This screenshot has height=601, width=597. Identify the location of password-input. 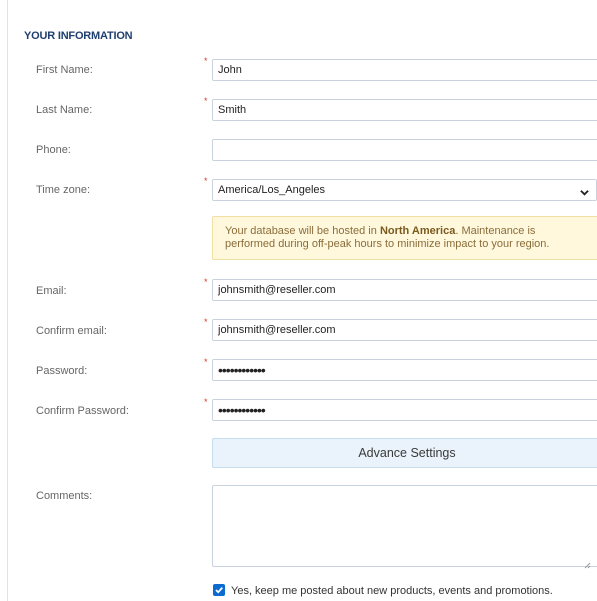
(404, 370).